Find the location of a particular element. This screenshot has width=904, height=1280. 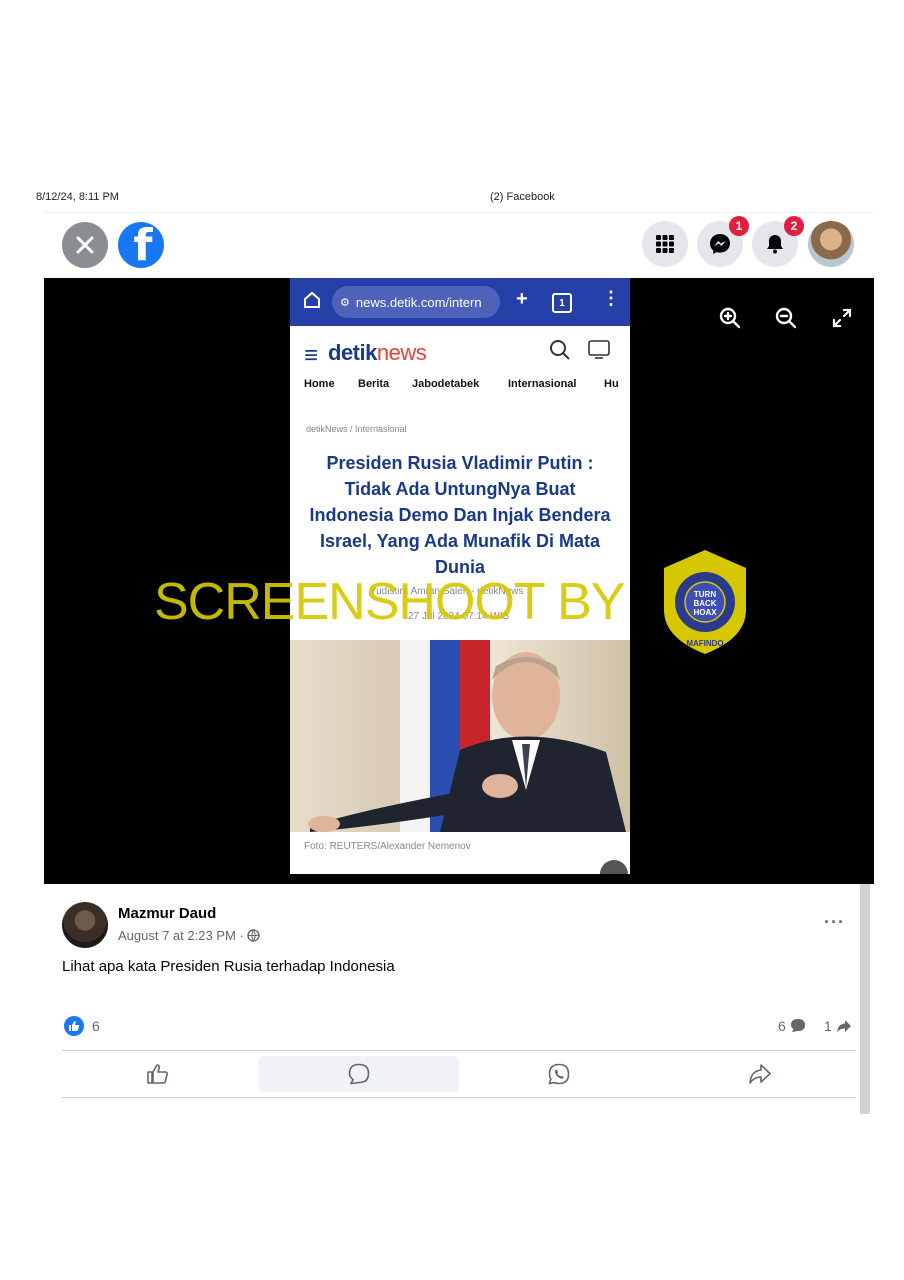

author-avatar is located at coordinates (85, 925).